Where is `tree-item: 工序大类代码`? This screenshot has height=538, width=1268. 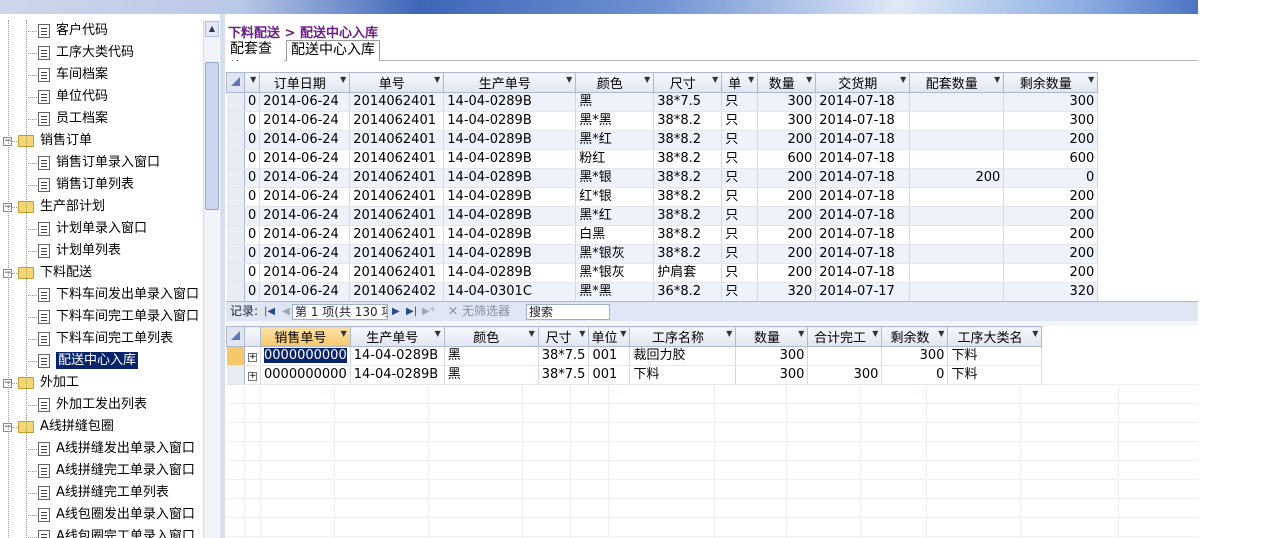
tree-item: 工序大类代码 is located at coordinates (86, 53).